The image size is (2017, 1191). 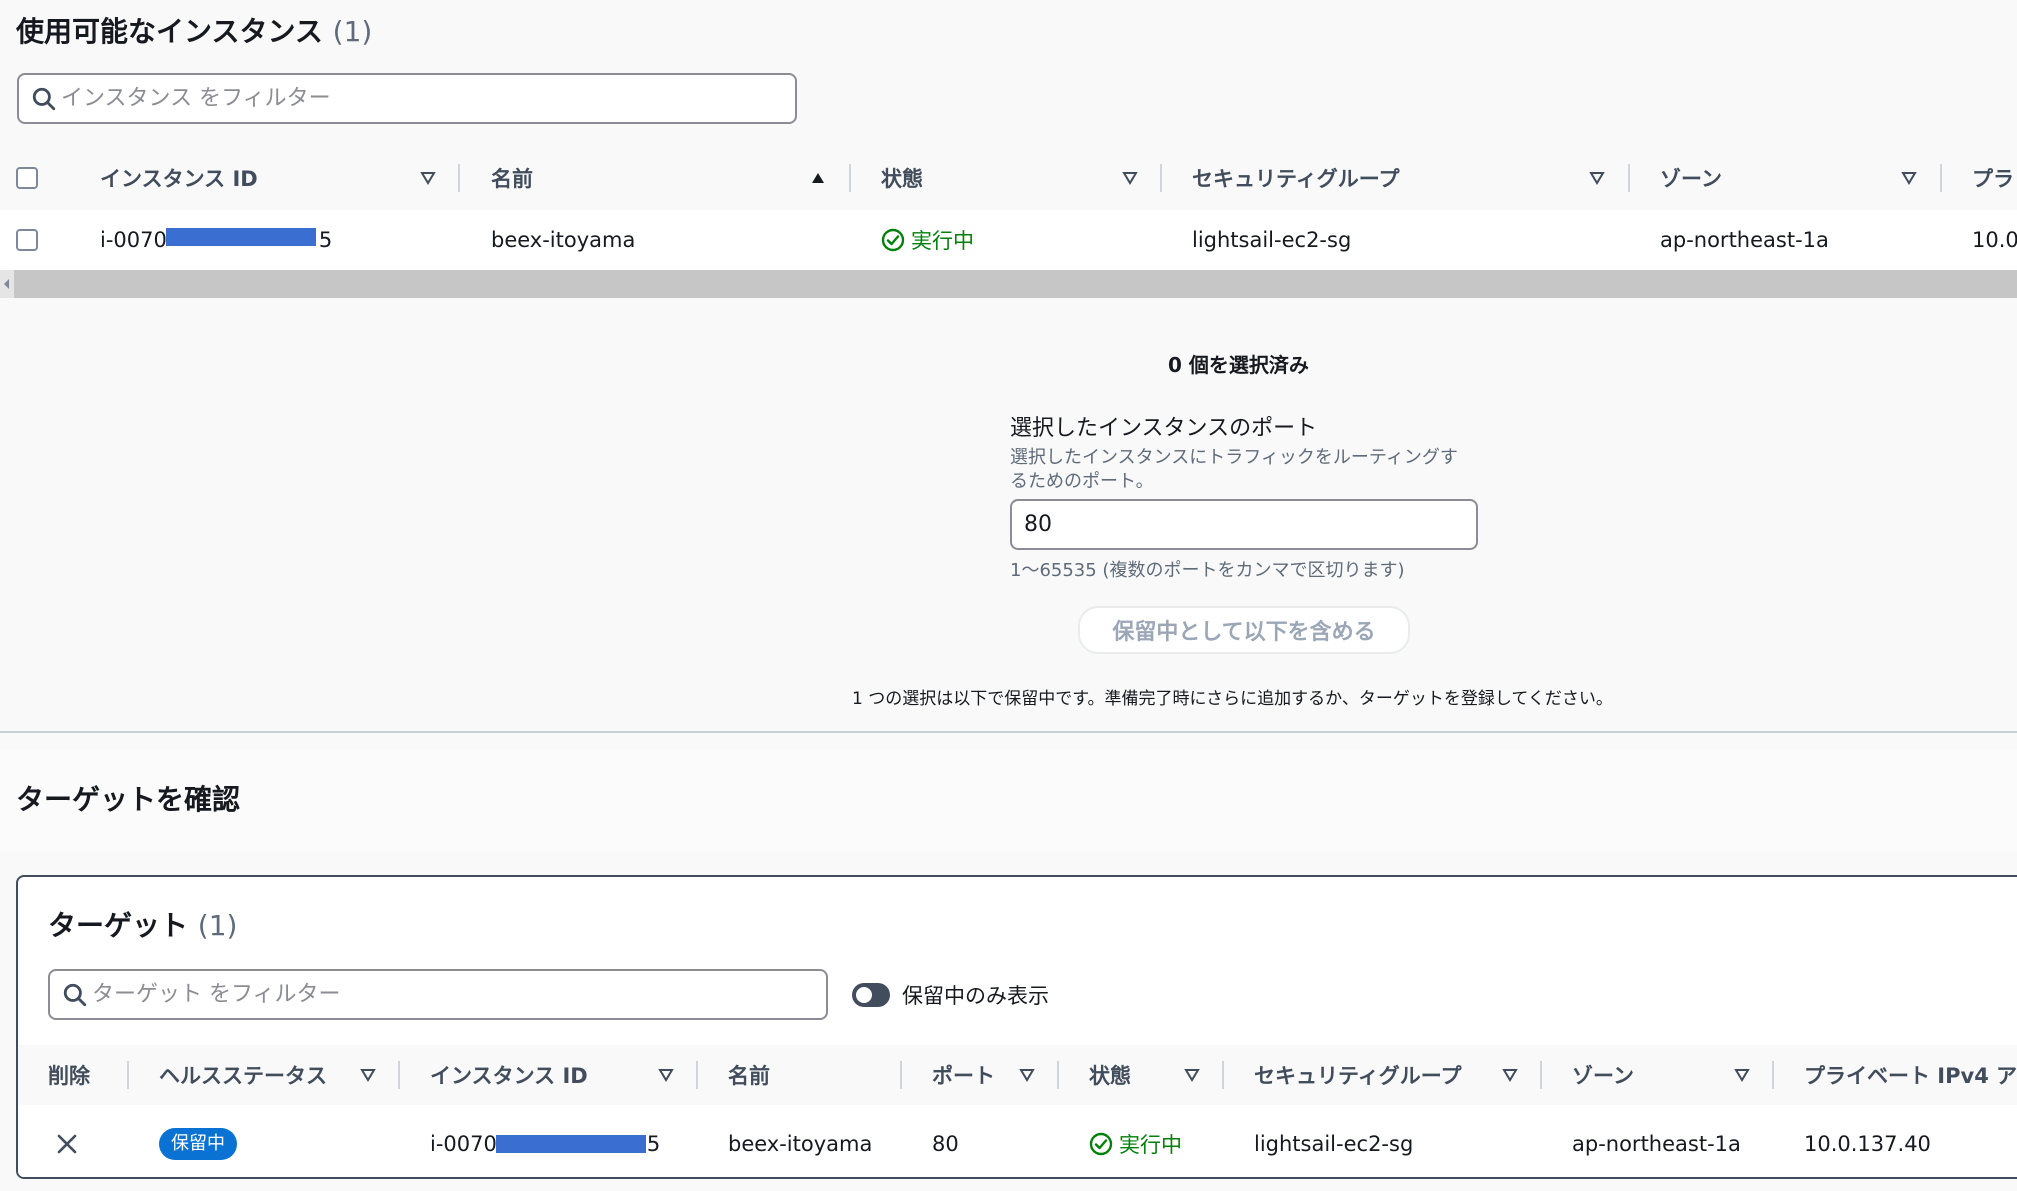 What do you see at coordinates (1207, 570) in the screenshot?
I see `port-hint: 1～65535 (複数のポートをカンマで区切ります)` at bounding box center [1207, 570].